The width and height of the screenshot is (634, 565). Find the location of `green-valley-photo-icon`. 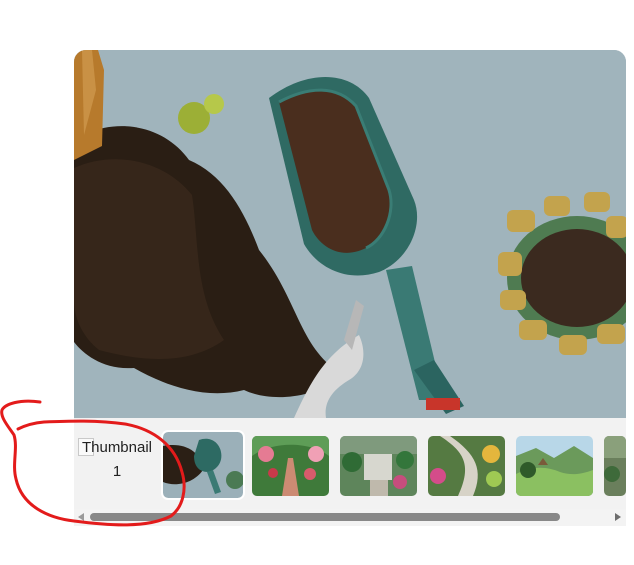

green-valley-photo-icon is located at coordinates (554, 466).